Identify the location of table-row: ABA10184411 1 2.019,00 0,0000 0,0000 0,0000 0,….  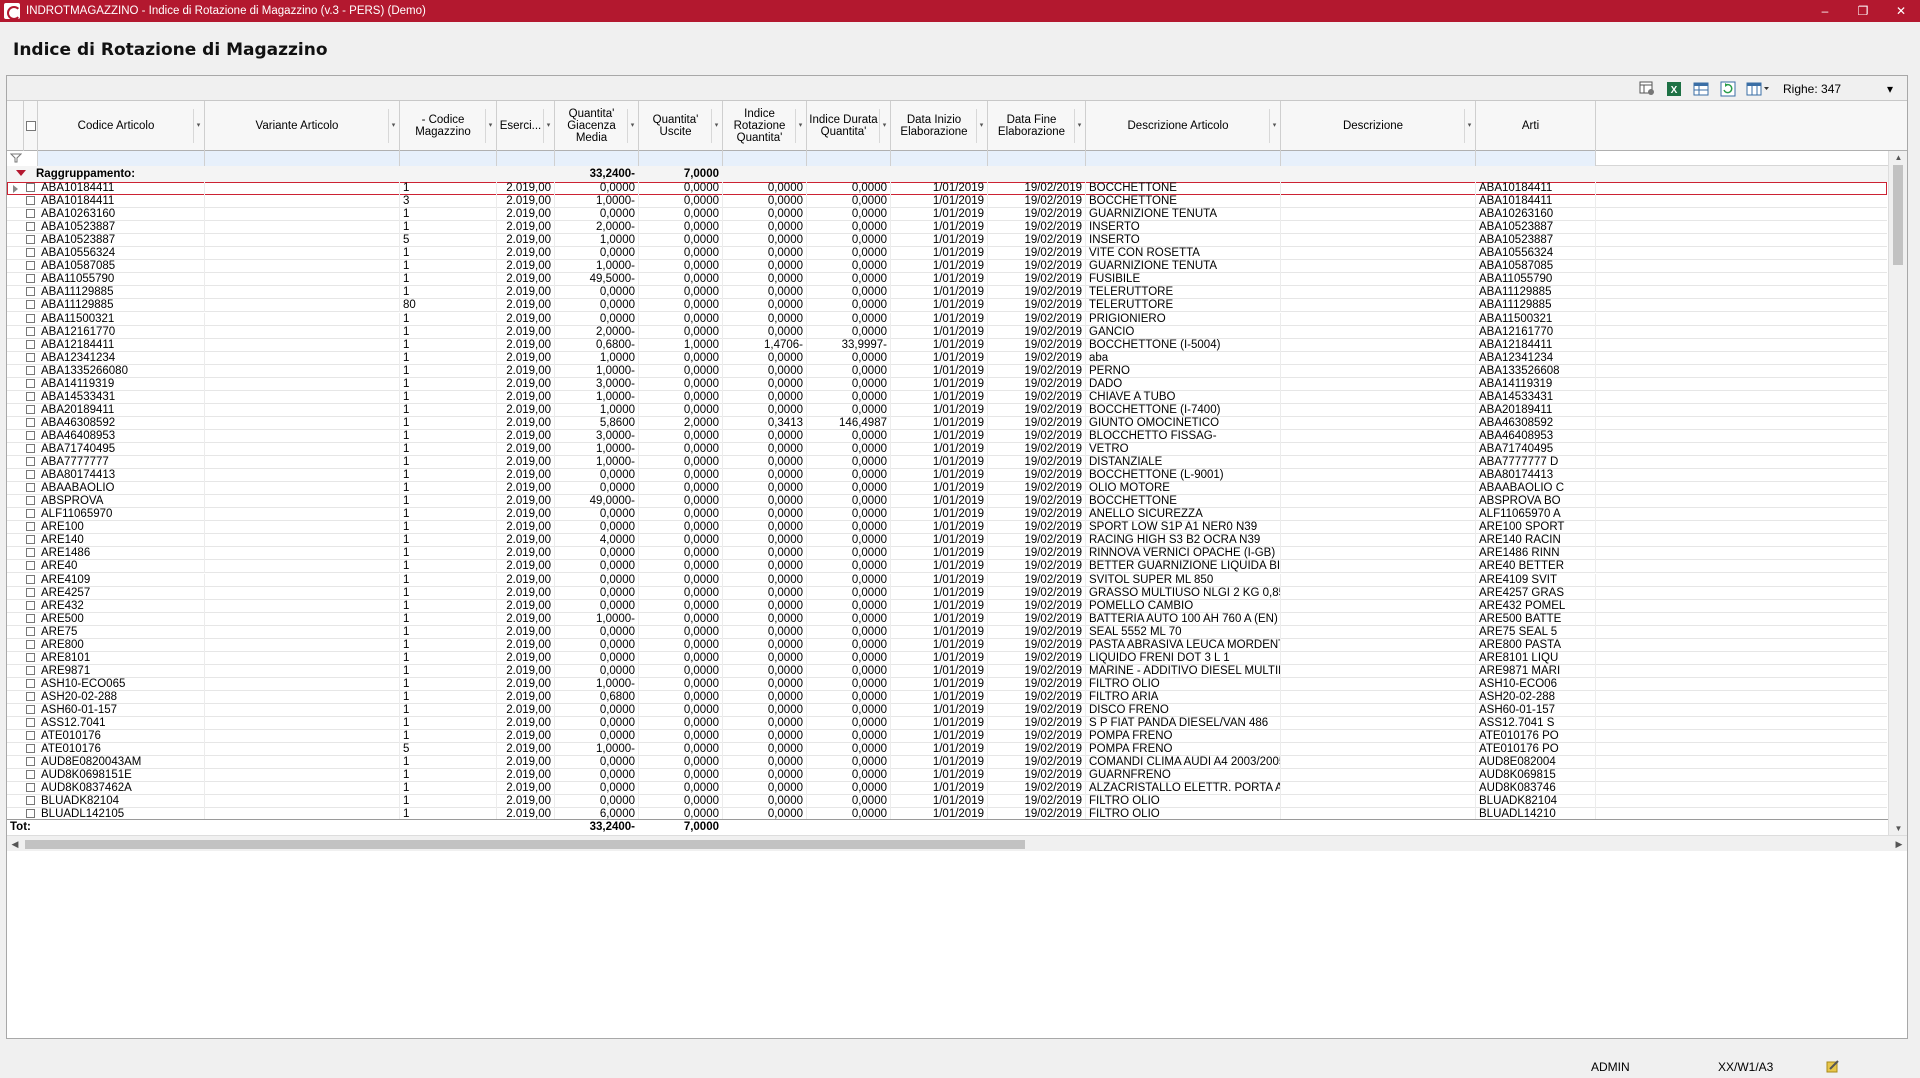
(947, 188).